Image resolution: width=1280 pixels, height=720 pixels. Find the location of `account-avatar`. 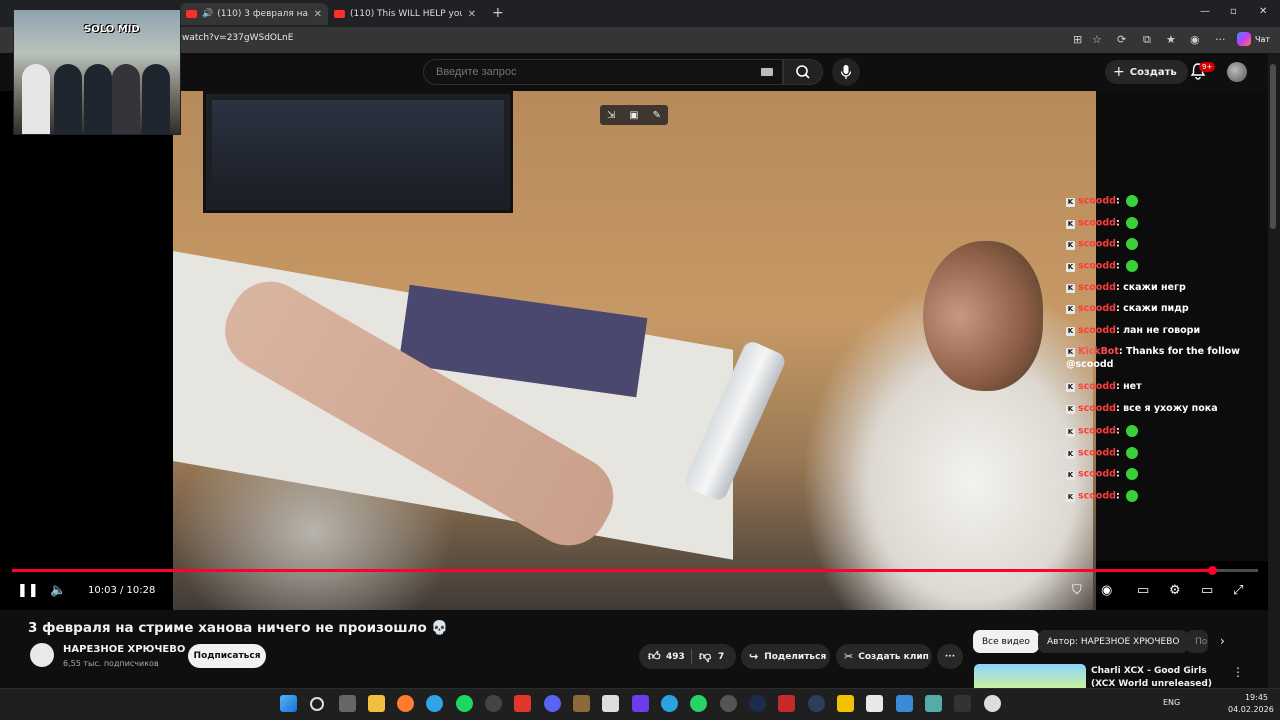

account-avatar is located at coordinates (1237, 72).